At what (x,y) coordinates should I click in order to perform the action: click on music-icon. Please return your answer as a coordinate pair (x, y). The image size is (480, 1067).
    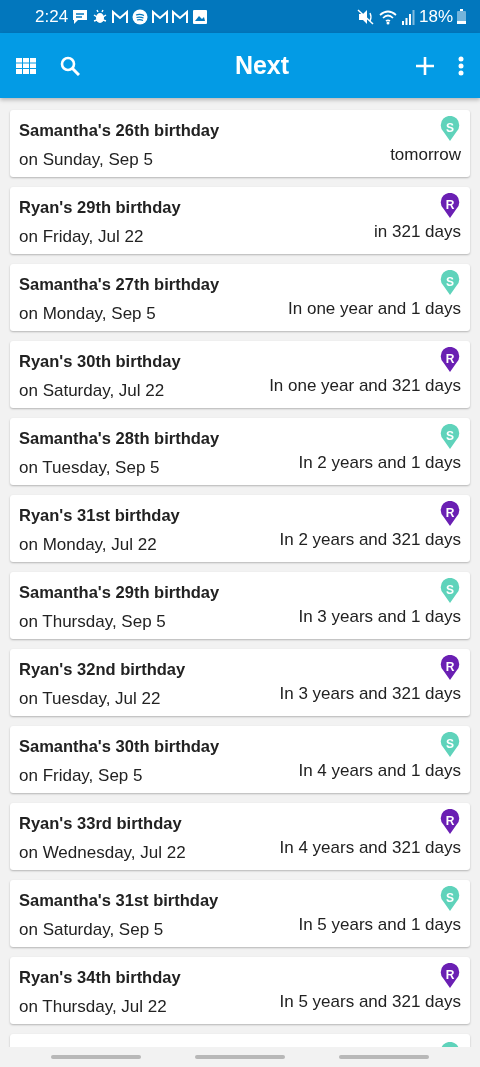
    Looking at the image, I should click on (140, 16).